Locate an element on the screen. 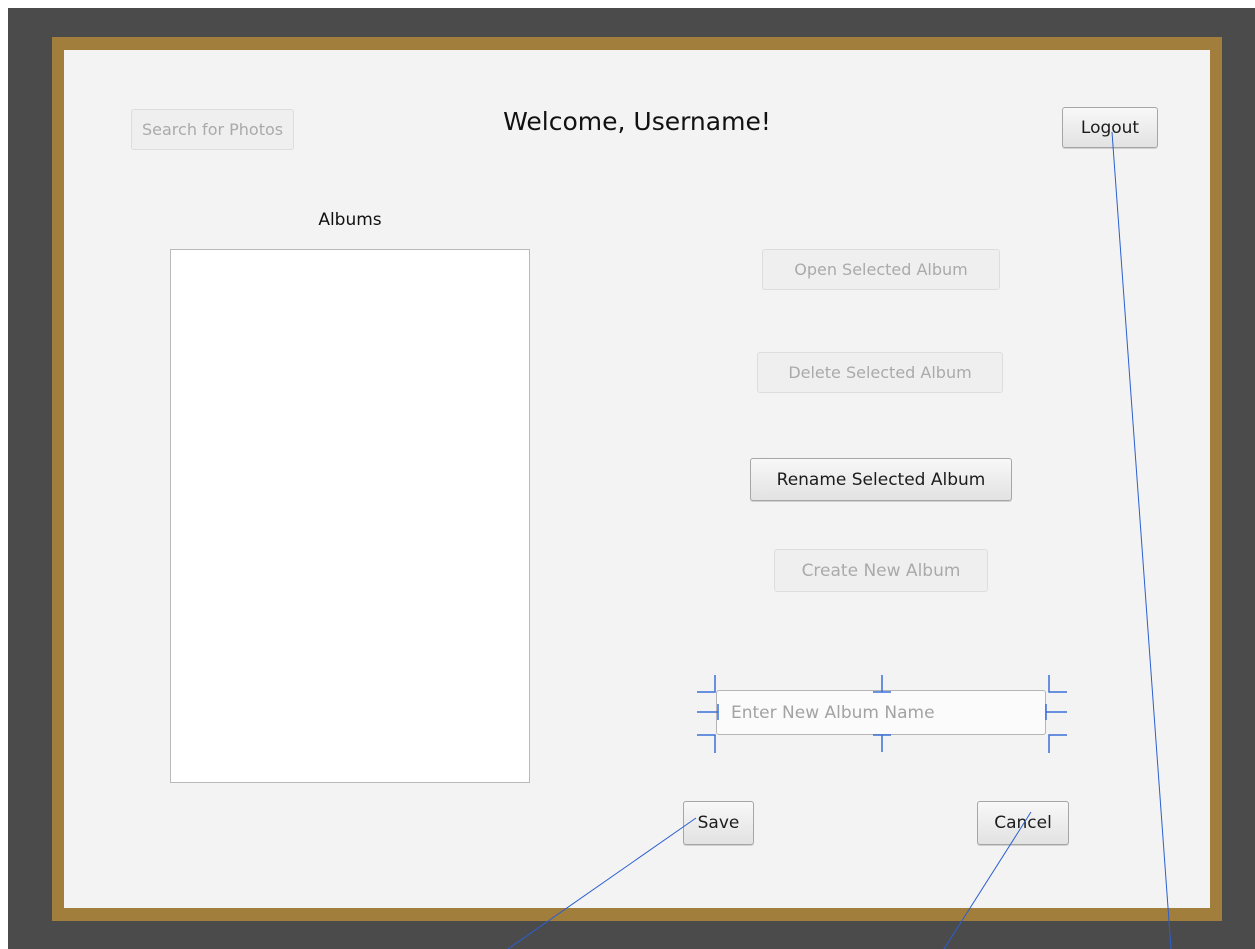 The image size is (1255, 949). page-title: Welcome, Username! is located at coordinates (637, 121).